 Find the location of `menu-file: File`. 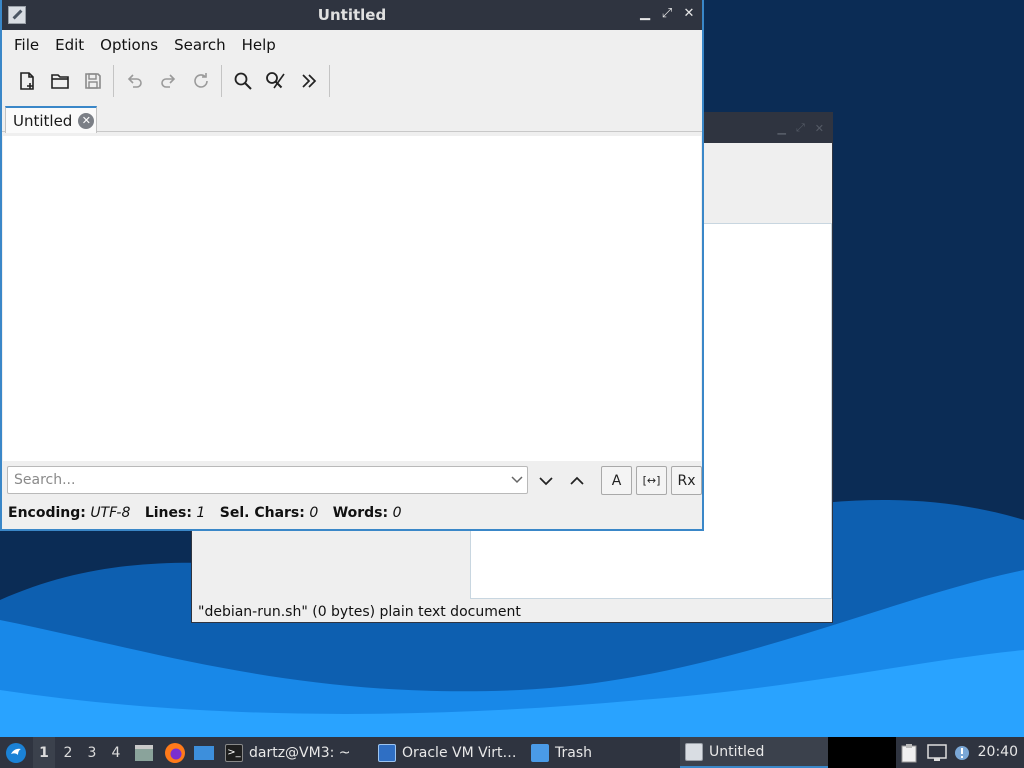

menu-file: File is located at coordinates (26, 45).